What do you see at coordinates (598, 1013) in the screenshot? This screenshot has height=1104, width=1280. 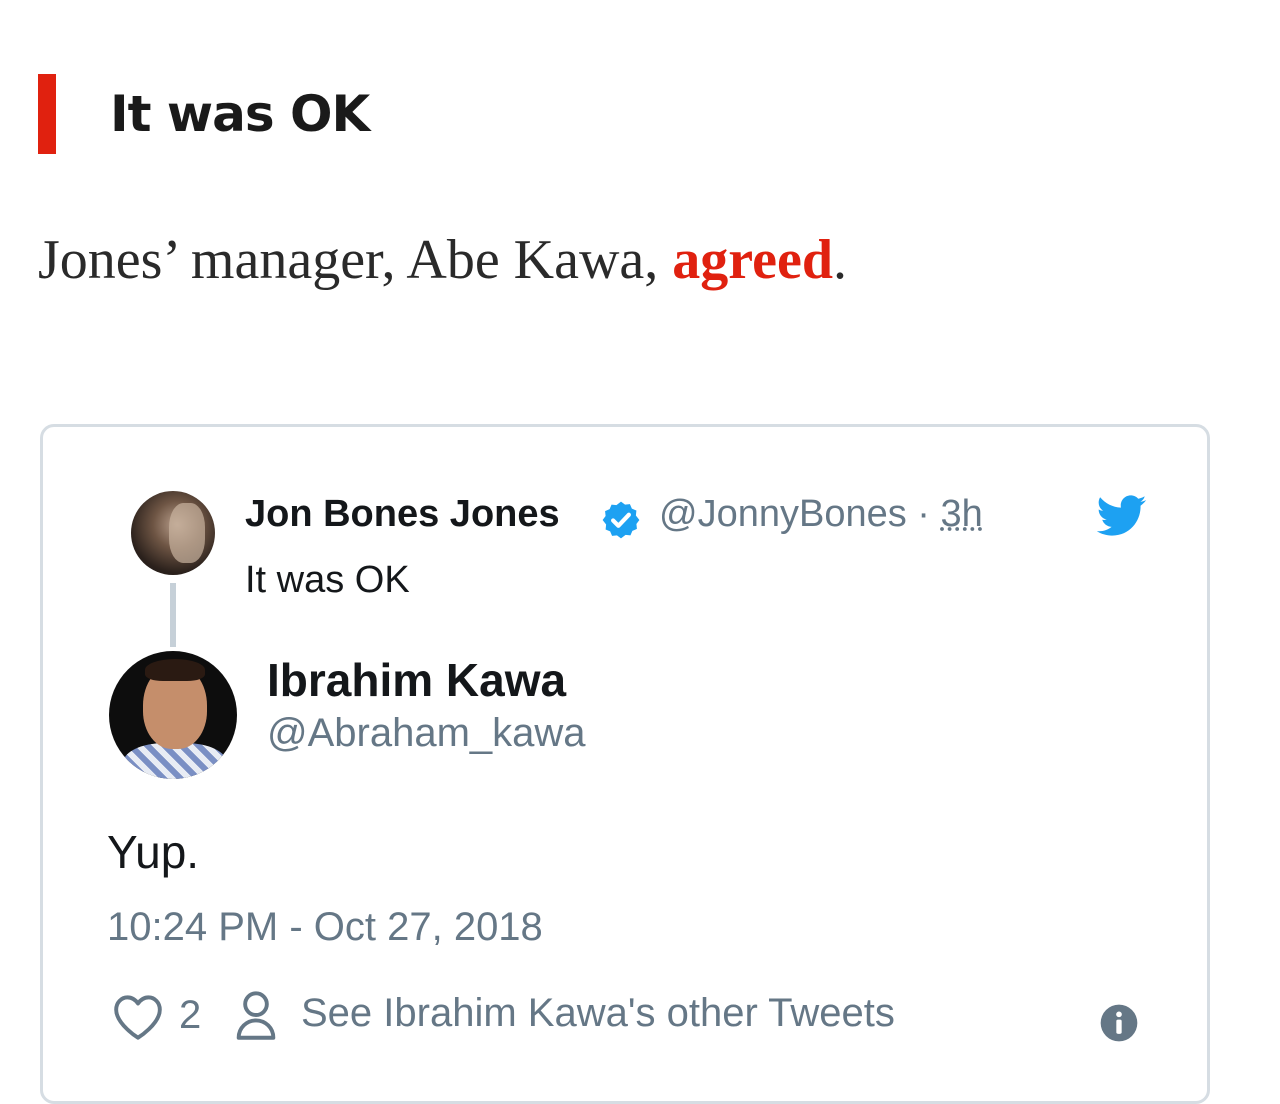 I see `see-other-tweets-link: See Ibrahim Kawa's other Tweets` at bounding box center [598, 1013].